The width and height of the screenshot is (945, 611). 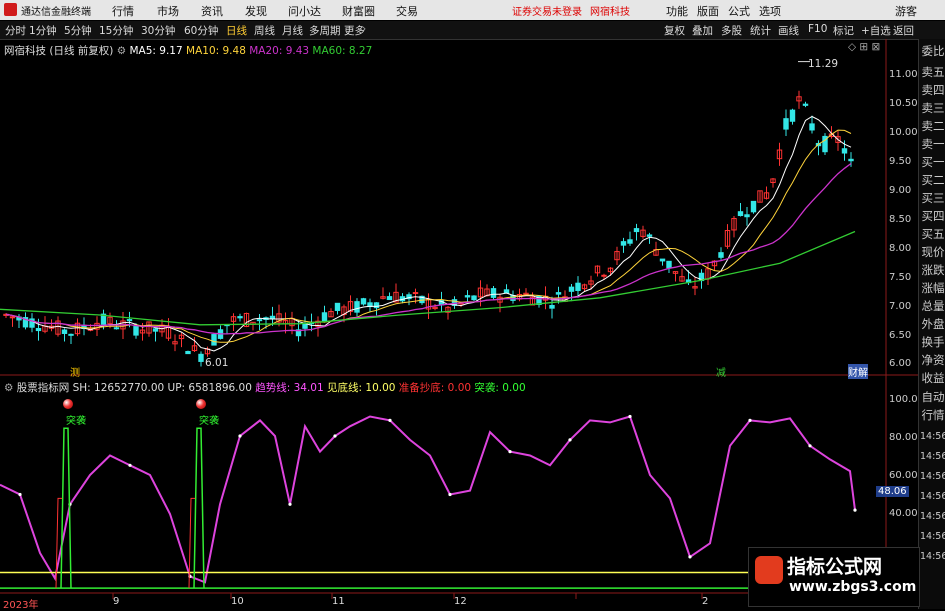 What do you see at coordinates (933, 378) in the screenshot?
I see `rp-item: 收益` at bounding box center [933, 378].